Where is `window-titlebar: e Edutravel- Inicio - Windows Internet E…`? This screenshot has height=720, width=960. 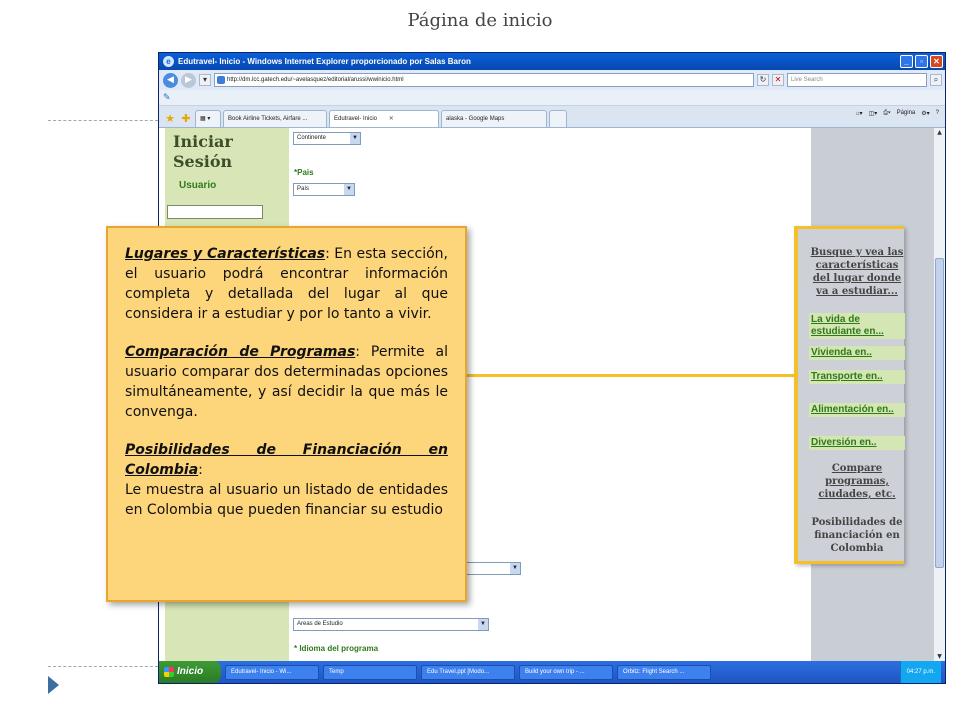 window-titlebar: e Edutravel- Inicio - Windows Internet E… is located at coordinates (552, 61).